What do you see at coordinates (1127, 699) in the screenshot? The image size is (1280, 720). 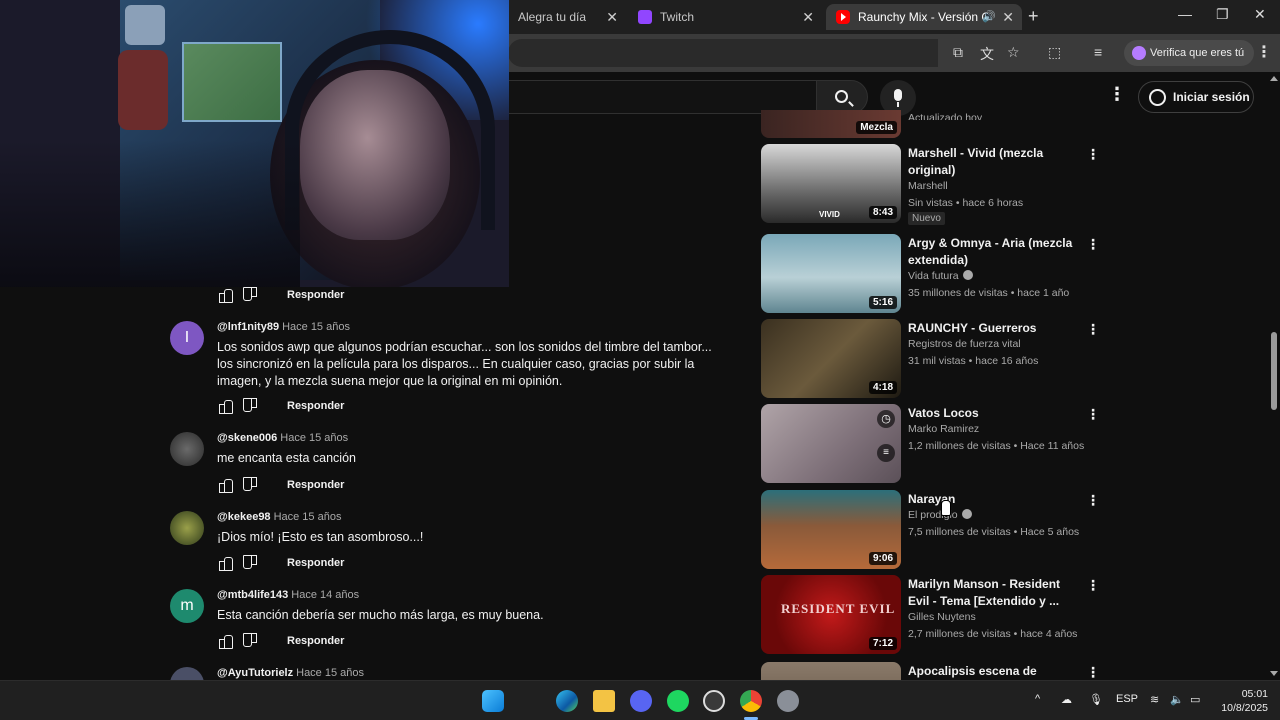 I see `language-indicator: ESP` at bounding box center [1127, 699].